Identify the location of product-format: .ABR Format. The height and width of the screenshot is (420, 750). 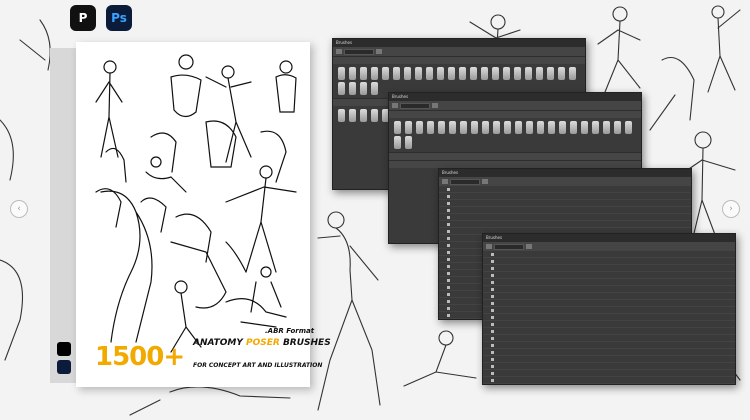
(290, 331).